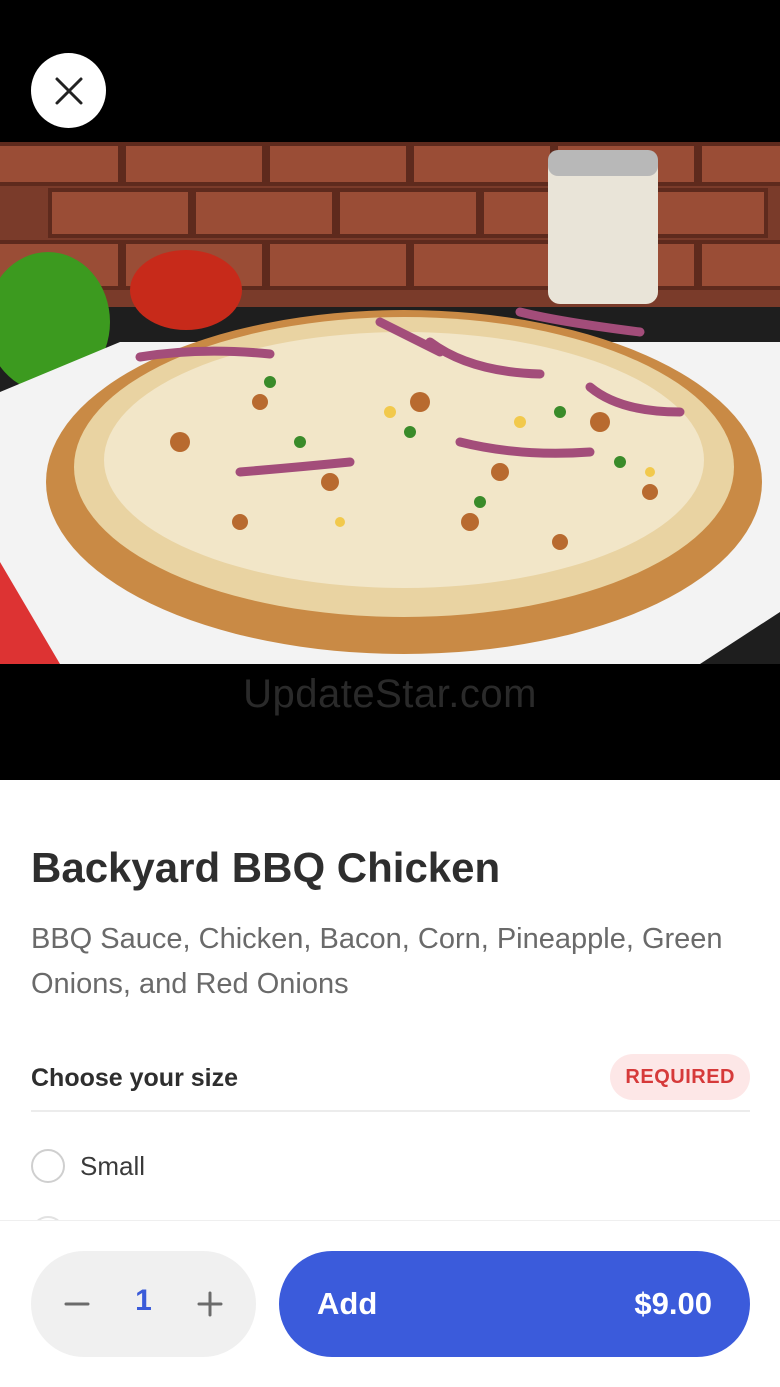 The width and height of the screenshot is (780, 1387). Describe the element at coordinates (48, 1166) in the screenshot. I see `radio-button` at that location.